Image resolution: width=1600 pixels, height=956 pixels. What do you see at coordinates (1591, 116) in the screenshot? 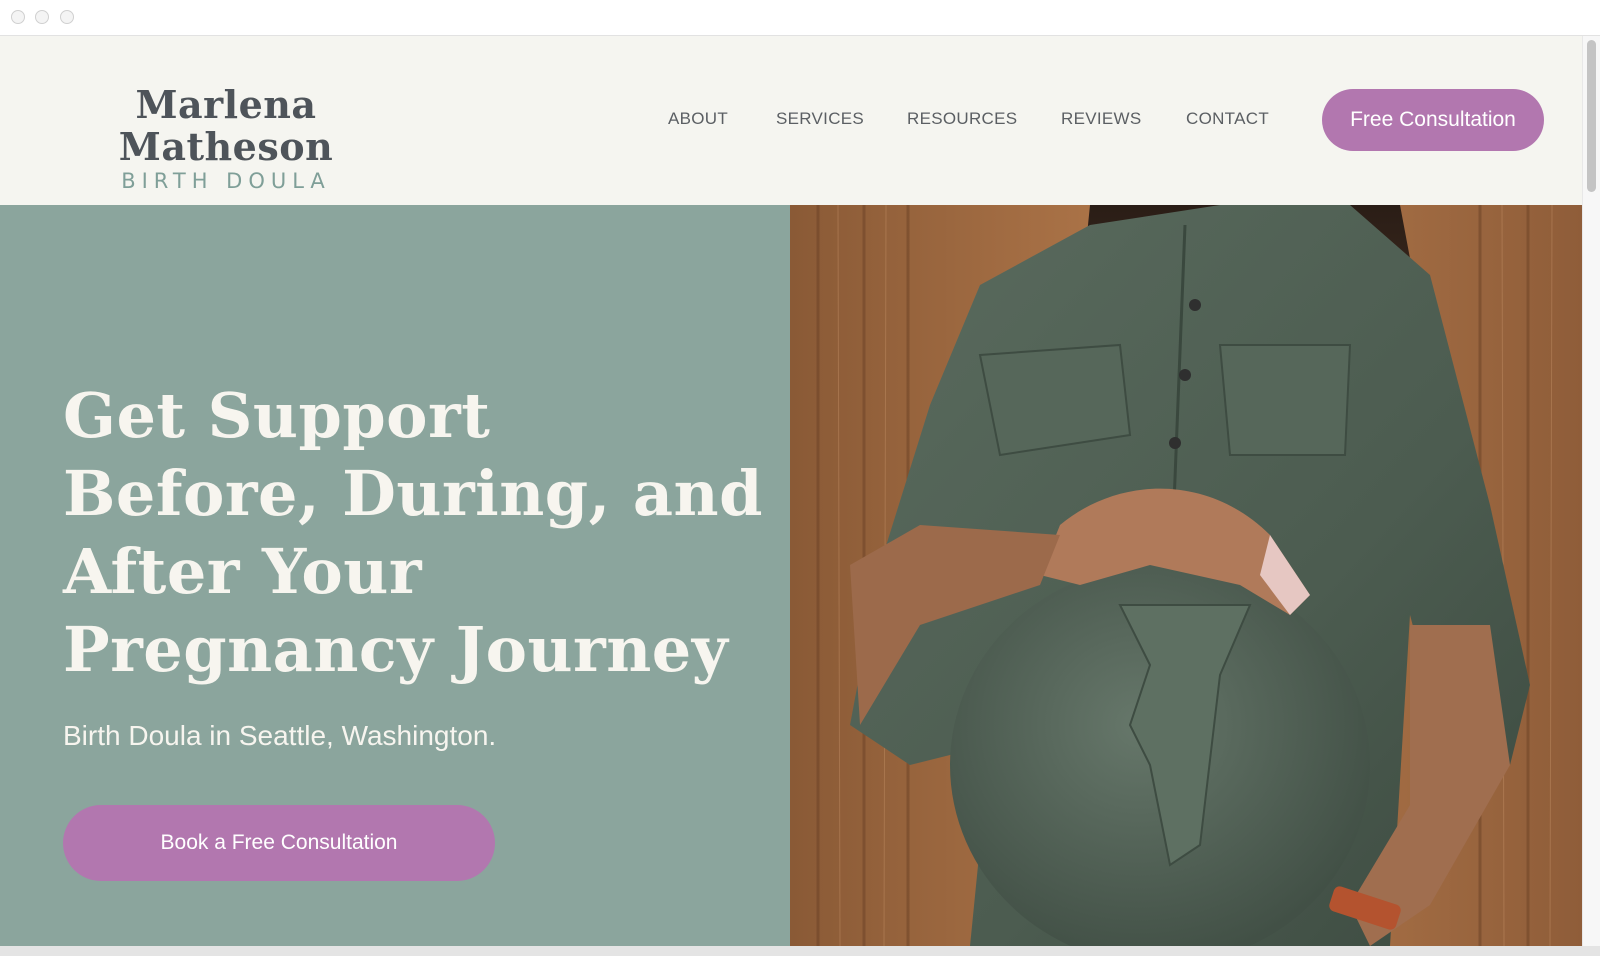
I see `scrollbar-thumb` at bounding box center [1591, 116].